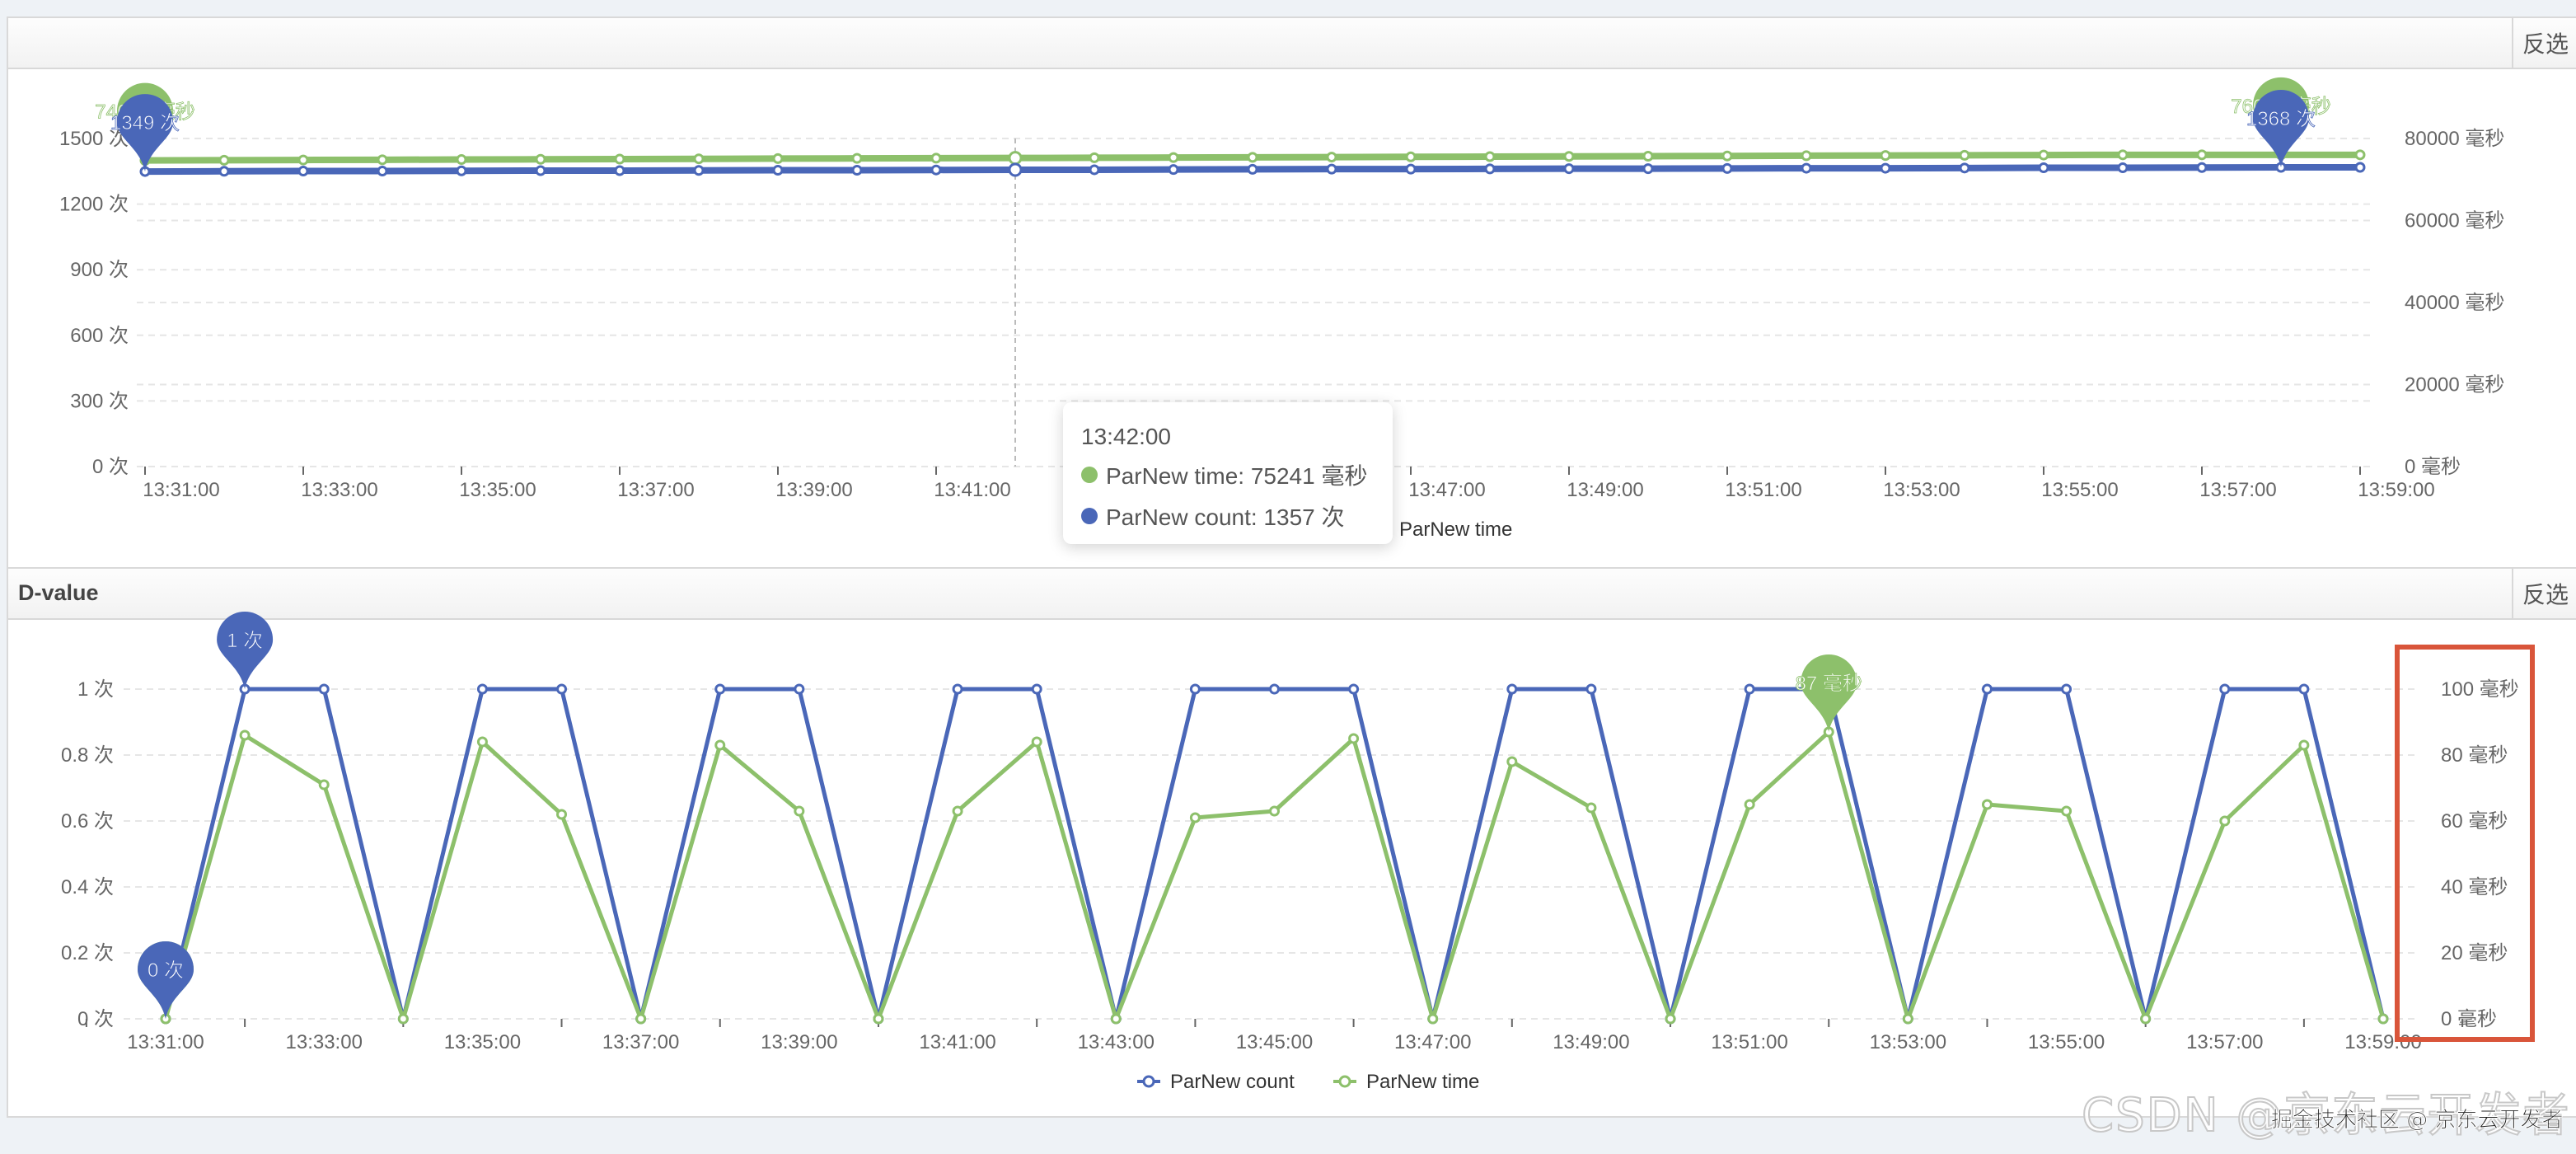  Describe the element at coordinates (324, 1042) in the screenshot. I see `dvalue-x-tick-label: 13:33:00` at that location.